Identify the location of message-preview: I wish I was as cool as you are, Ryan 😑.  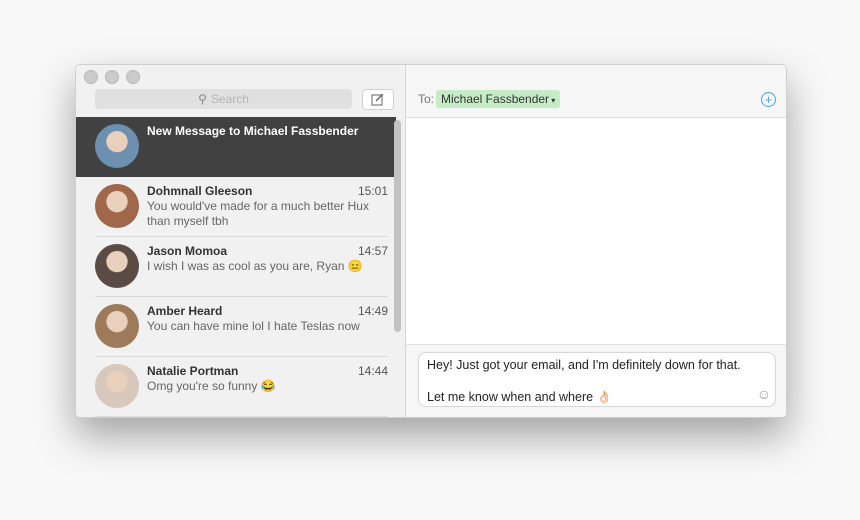
(255, 266).